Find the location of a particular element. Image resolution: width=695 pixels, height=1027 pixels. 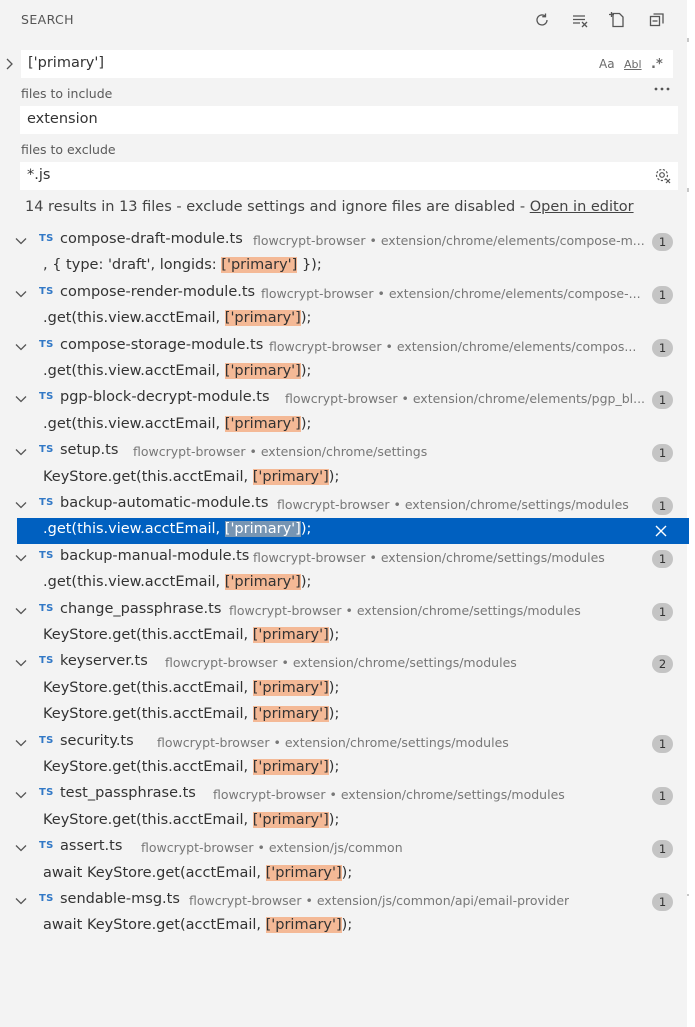

files-to-exclude-label: files to exclude is located at coordinates (68, 149).